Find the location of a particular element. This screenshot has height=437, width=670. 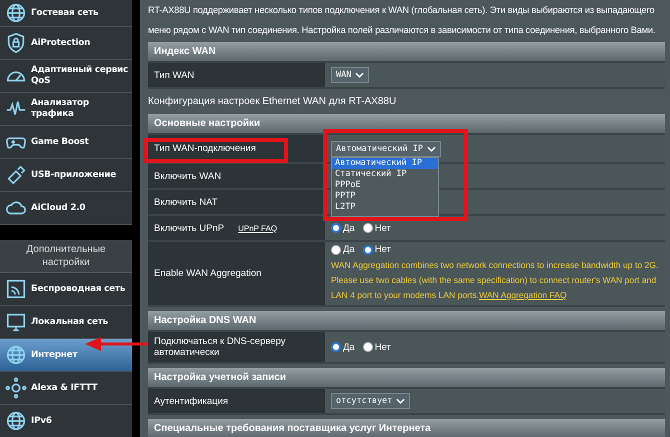

section-header: Индекс WAN is located at coordinates (406, 51).